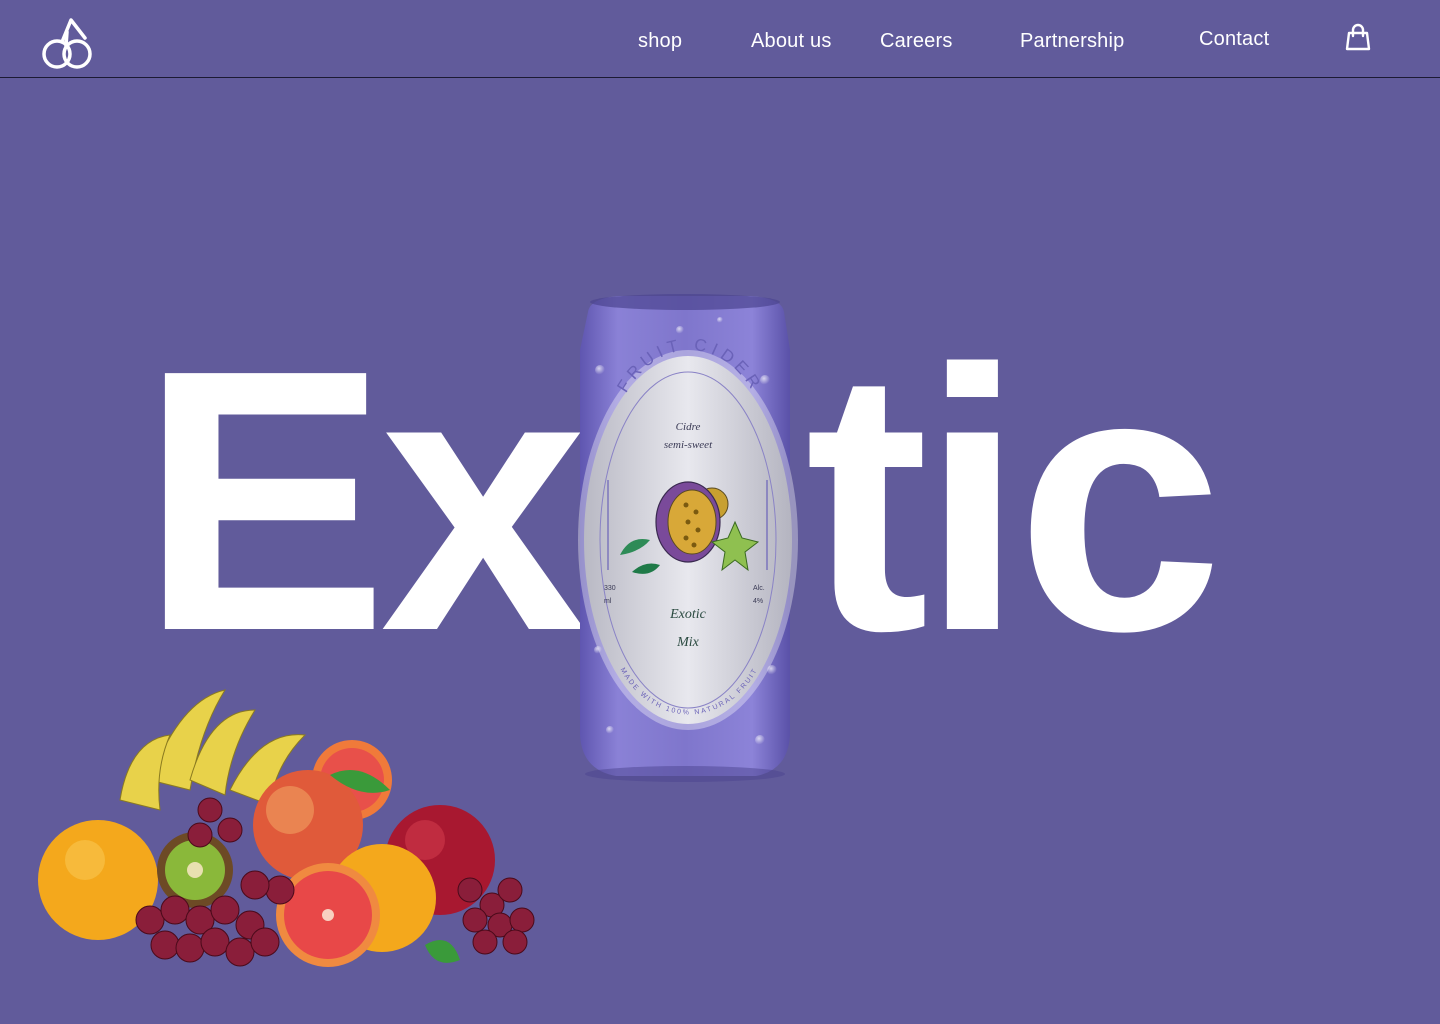  I want to click on can-volume-value: 330, so click(610, 588).